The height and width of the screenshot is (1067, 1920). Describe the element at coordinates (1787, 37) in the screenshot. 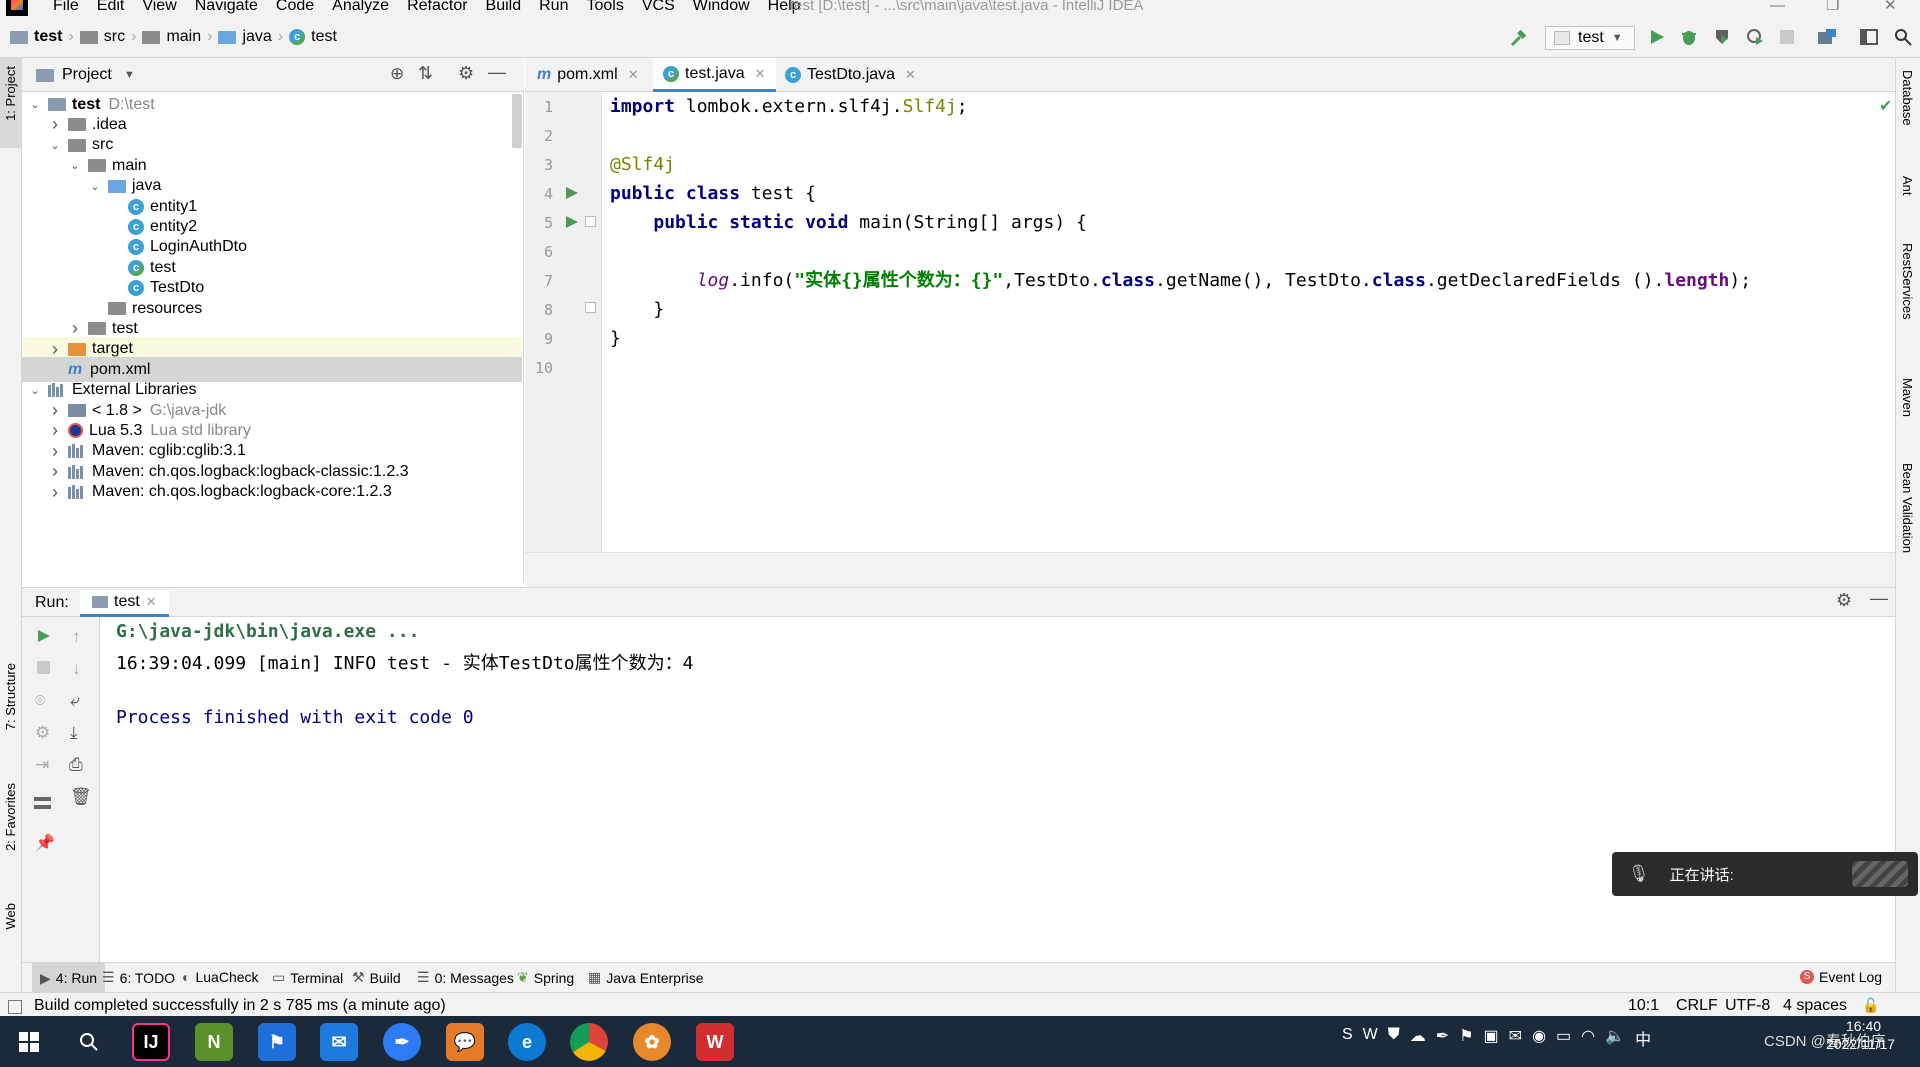

I see `stop-button` at that location.